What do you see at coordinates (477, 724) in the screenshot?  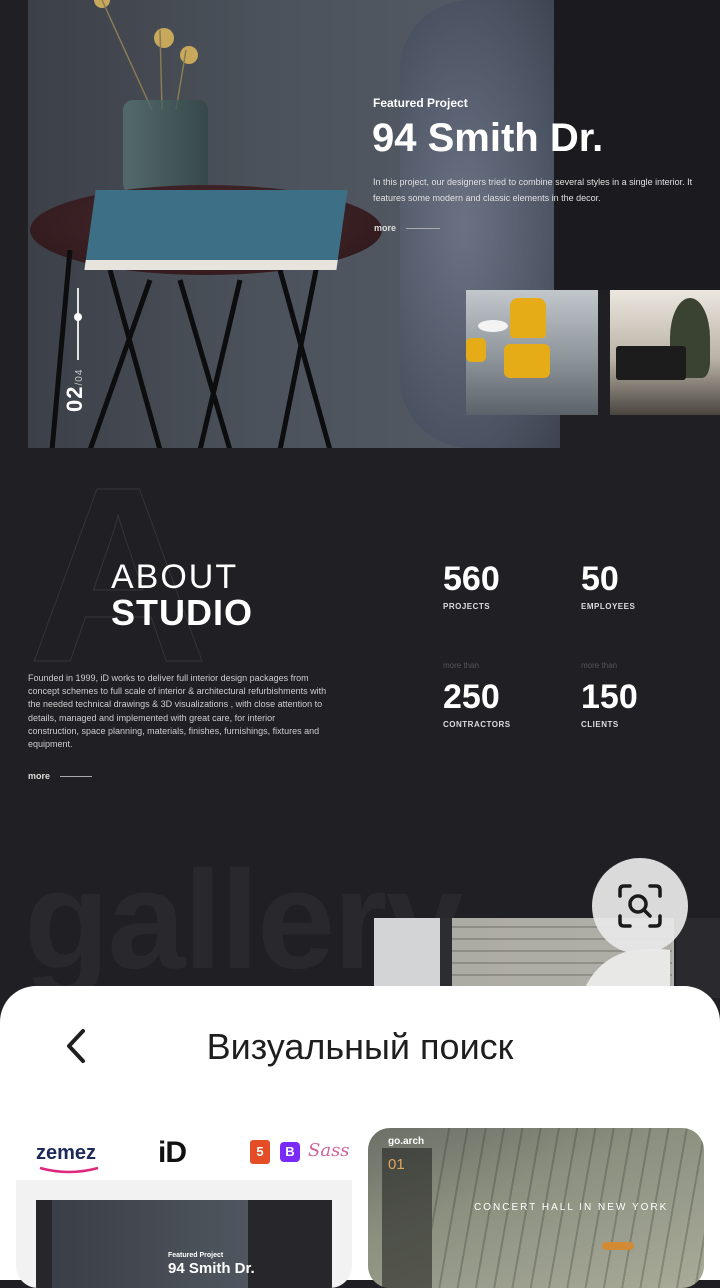 I see `stat-label: CONTRACTORS` at bounding box center [477, 724].